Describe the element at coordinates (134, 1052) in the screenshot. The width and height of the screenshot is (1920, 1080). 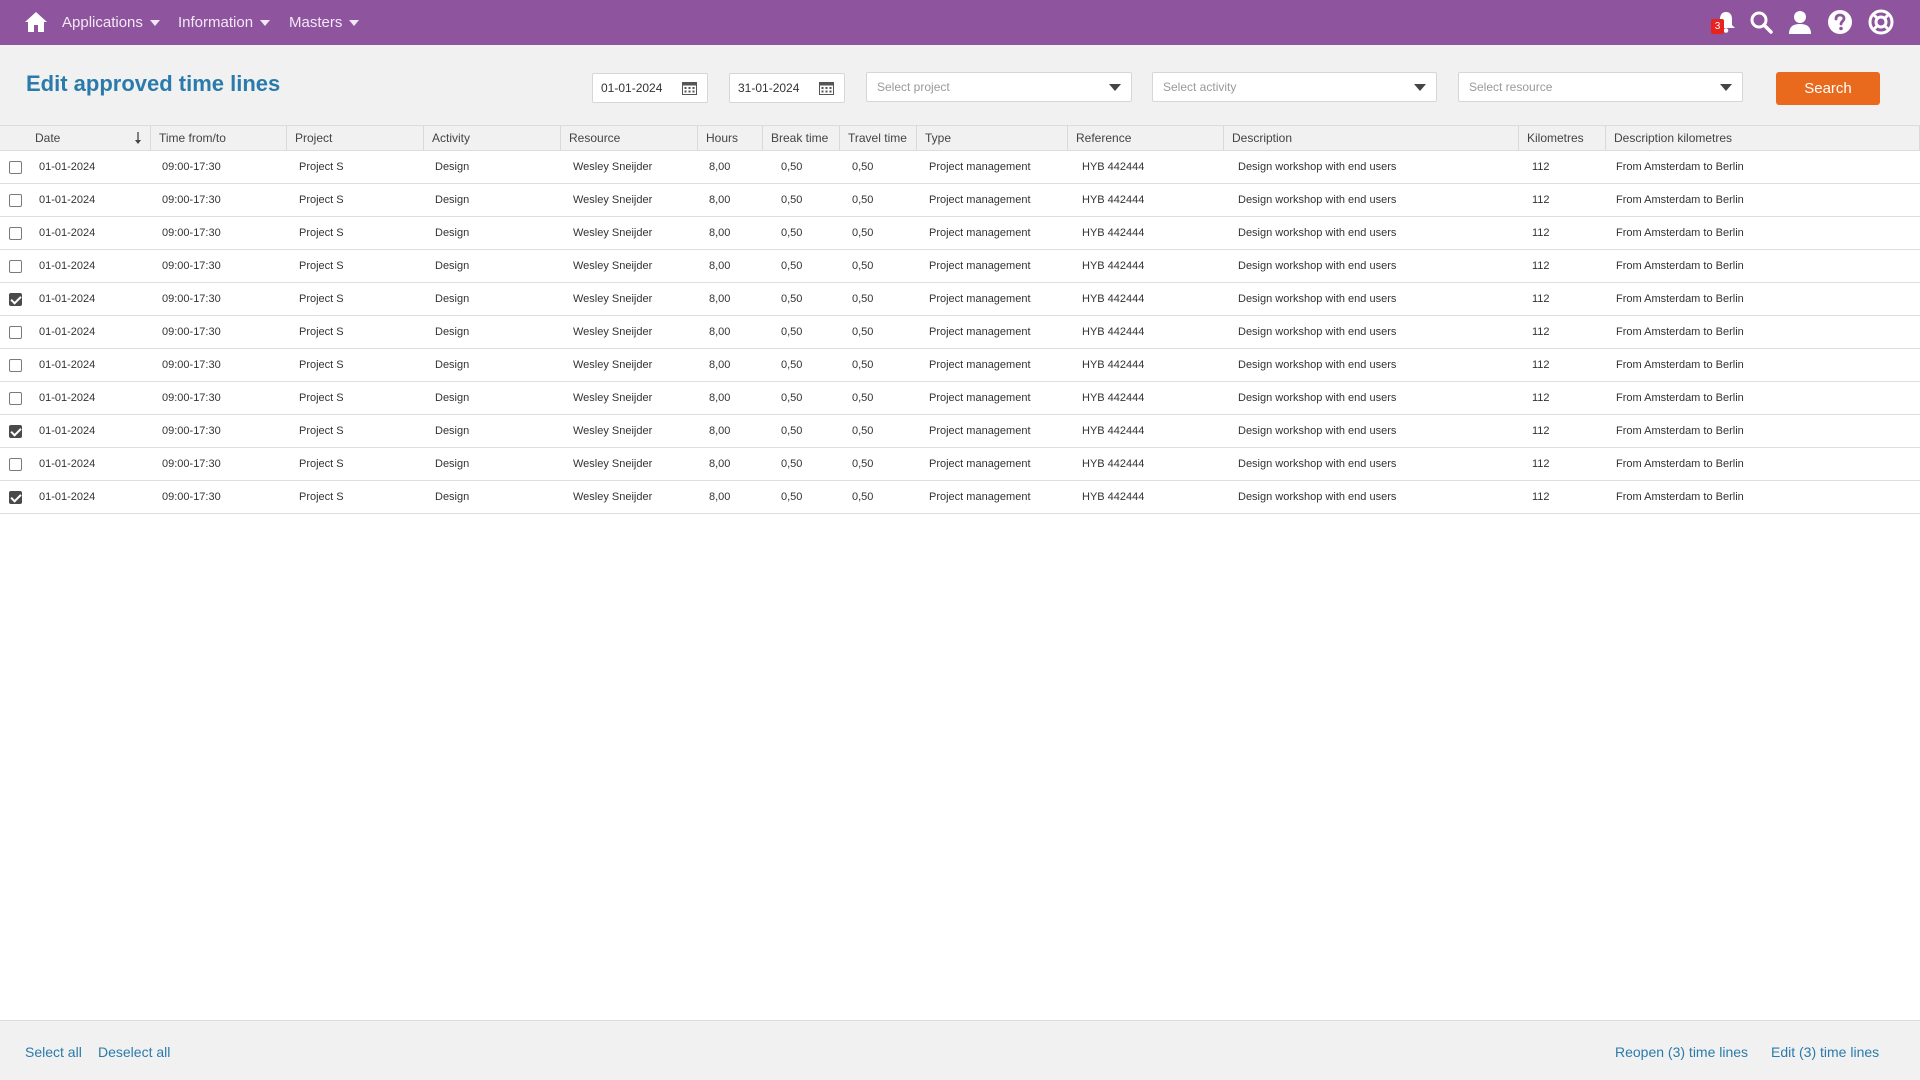
I see `deselect-all-link: Deselect all` at that location.